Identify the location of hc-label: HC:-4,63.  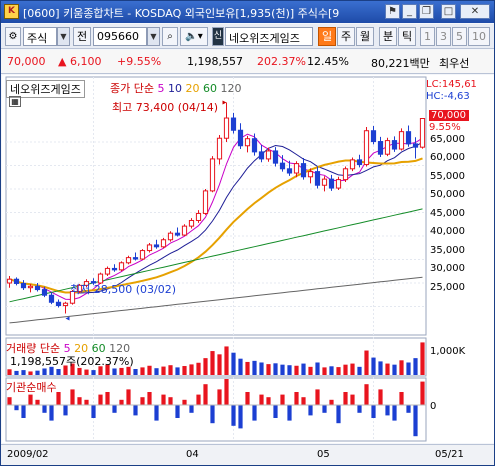
(448, 96).